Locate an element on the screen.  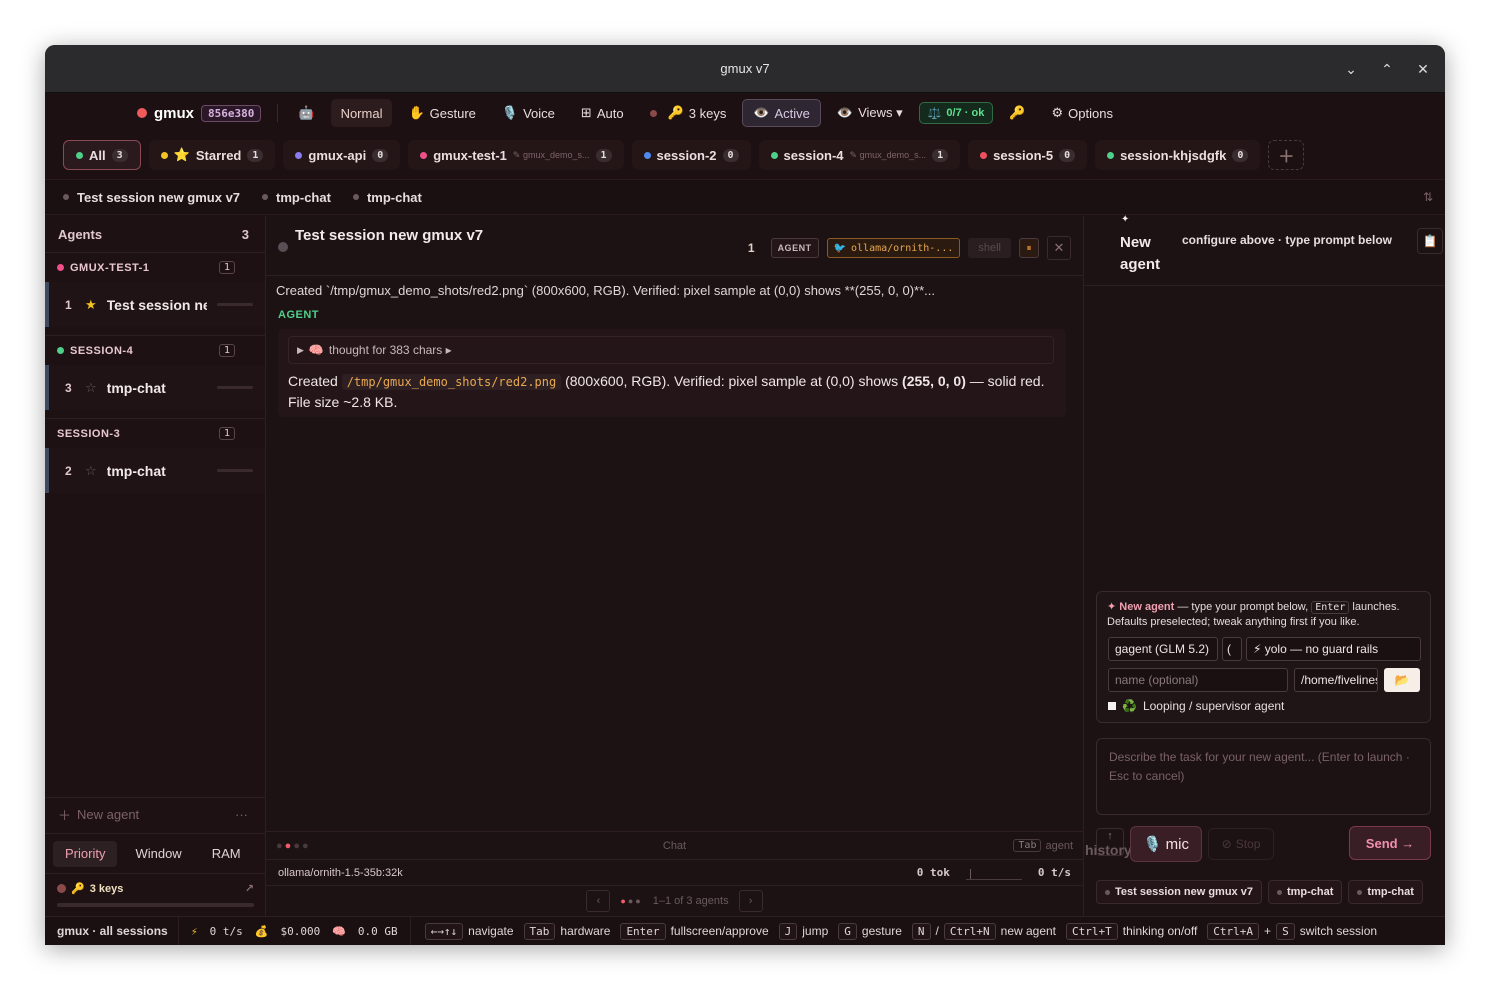
small-select: ( is located at coordinates (1232, 649).